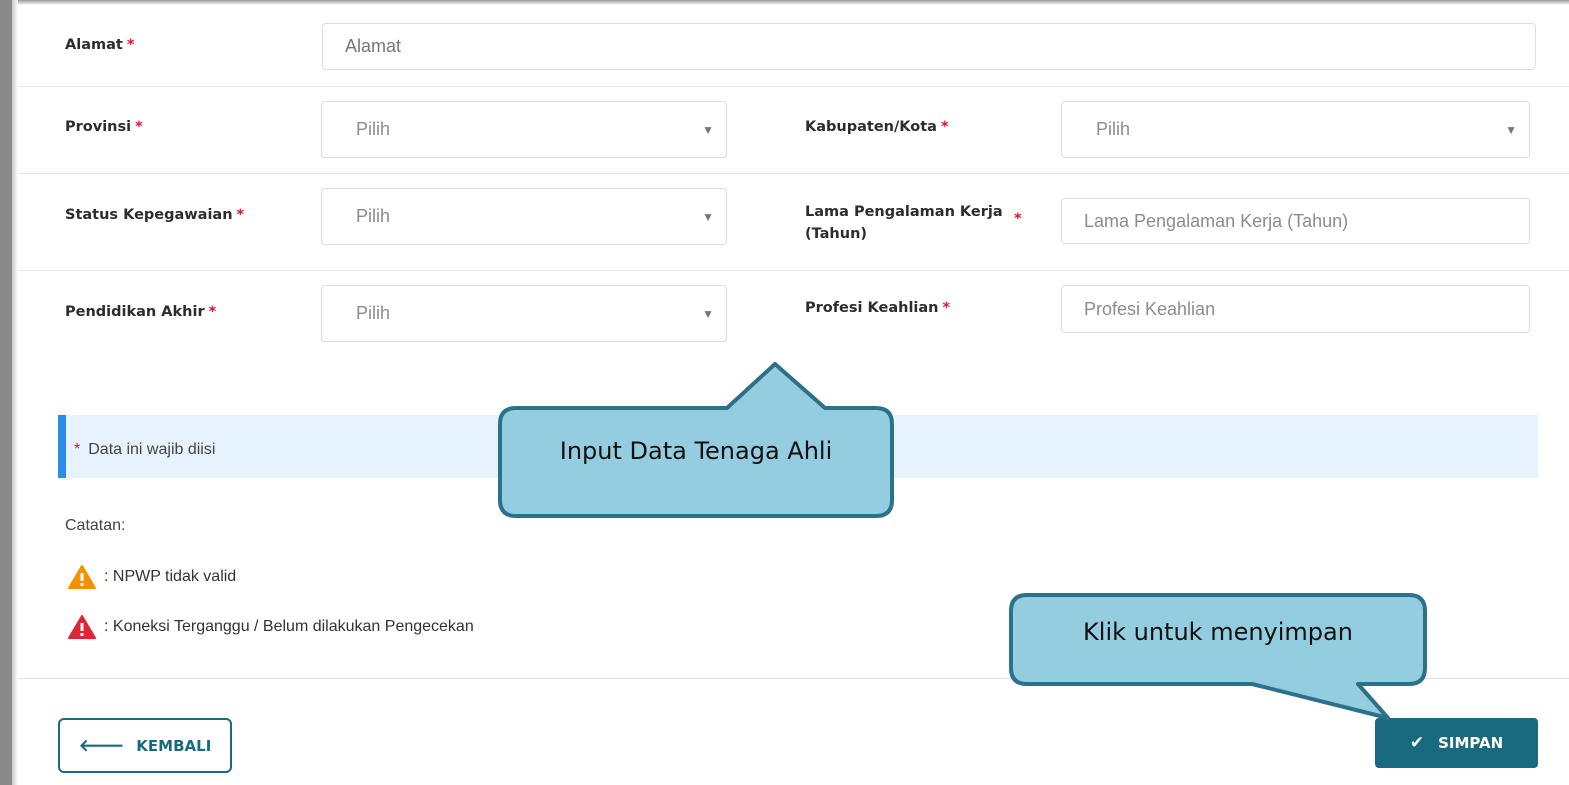 The image size is (1569, 785). Describe the element at coordinates (1295, 129) in the screenshot. I see `kabupaten-select: Pilih ▼` at that location.